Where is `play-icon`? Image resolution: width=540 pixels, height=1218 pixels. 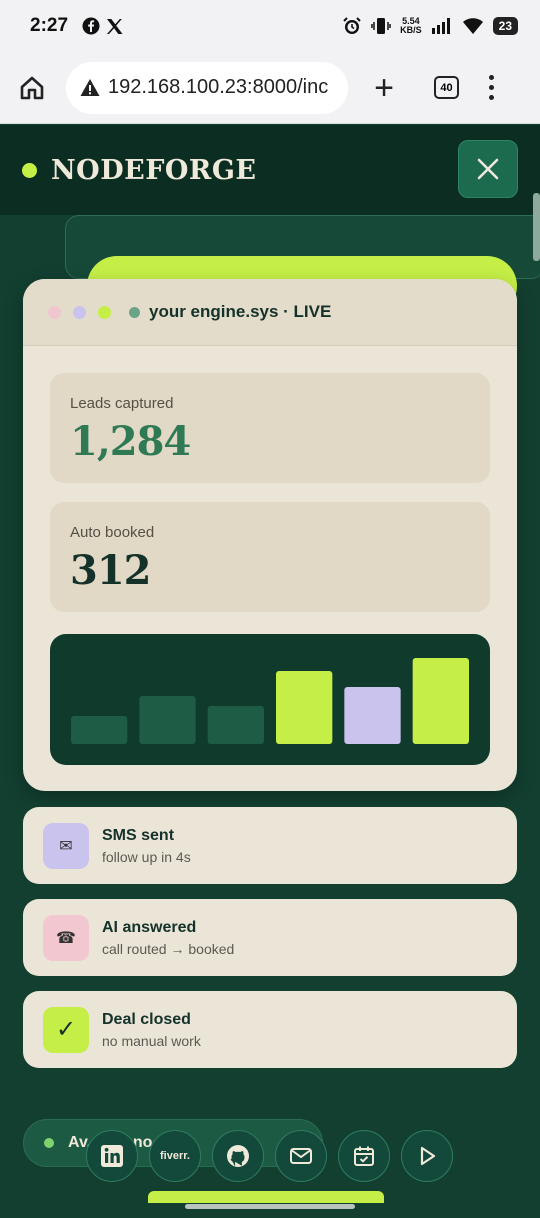
play-icon is located at coordinates (428, 1156).